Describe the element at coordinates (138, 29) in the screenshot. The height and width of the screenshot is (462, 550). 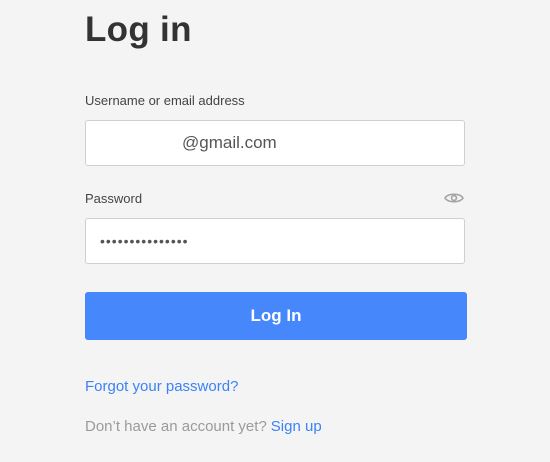
I see `page-title: Log in` at that location.